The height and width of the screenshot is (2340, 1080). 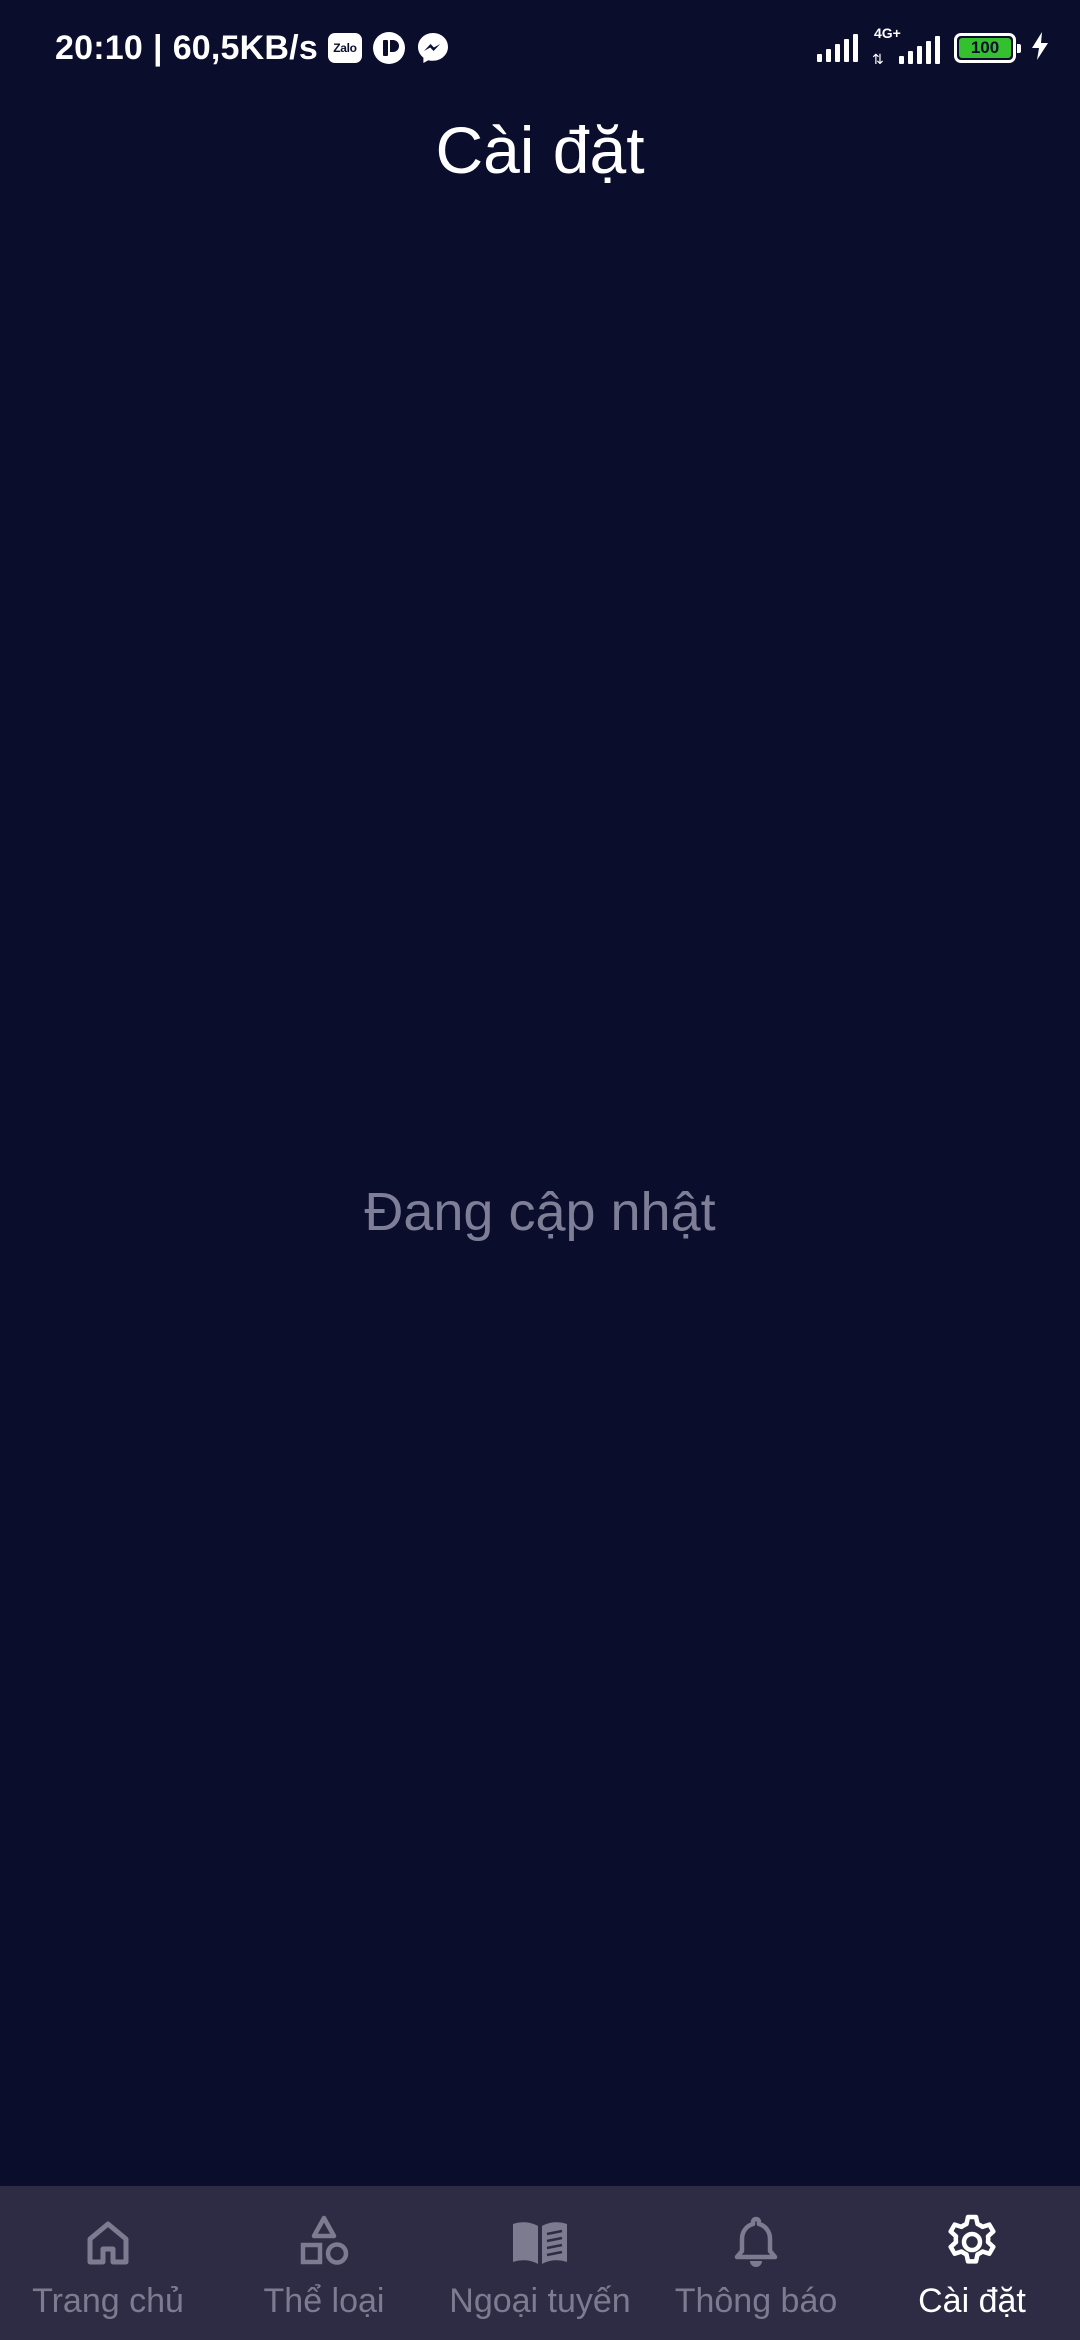 What do you see at coordinates (972, 2239) in the screenshot?
I see `gear-icon` at bounding box center [972, 2239].